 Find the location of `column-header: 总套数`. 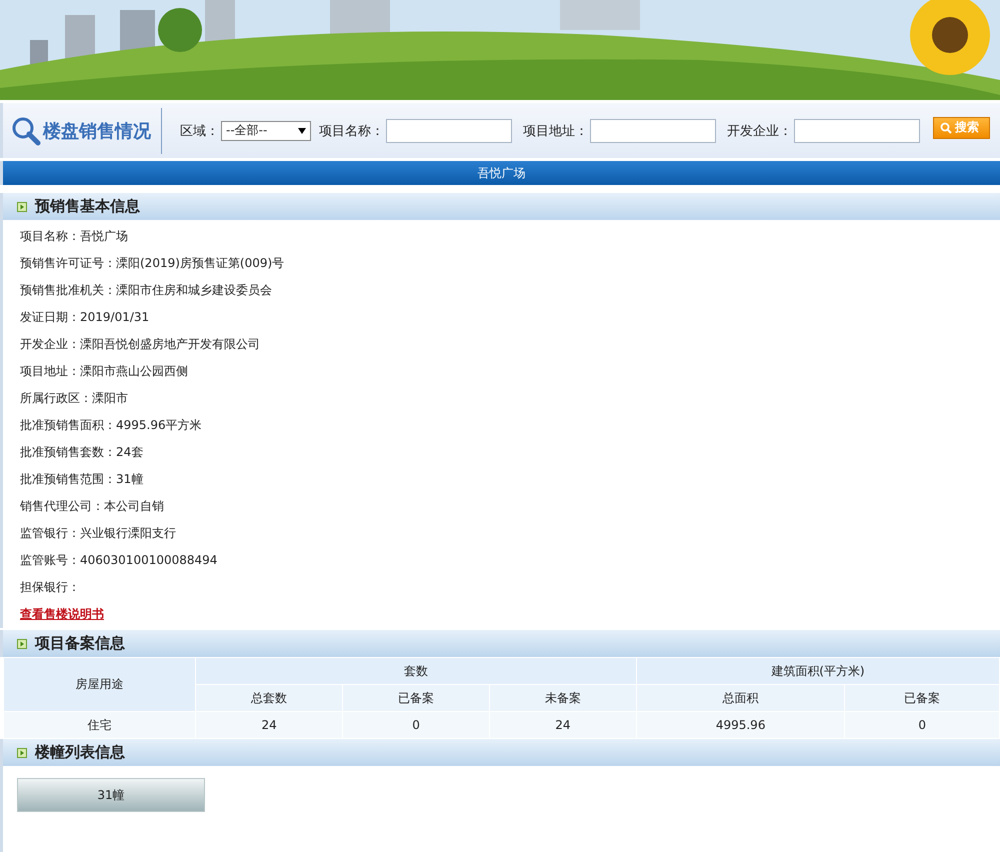

column-header: 总套数 is located at coordinates (269, 698).